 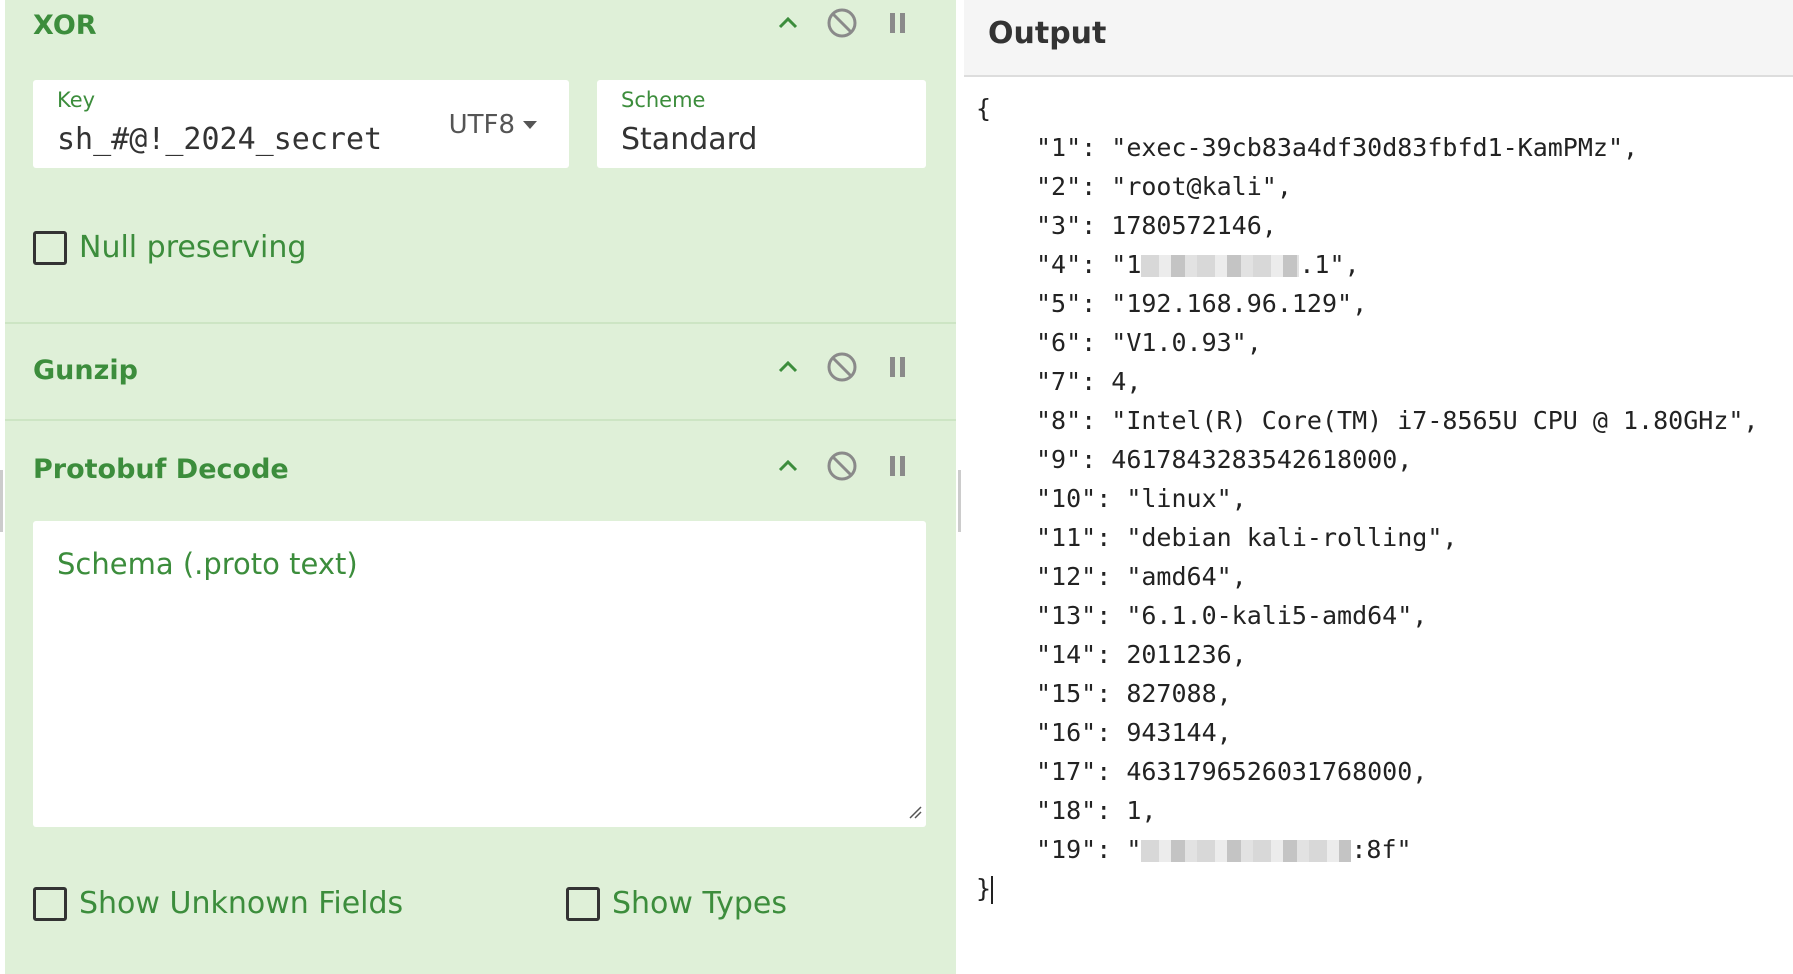 I want to click on redacted-blur, so click(x=1220, y=266).